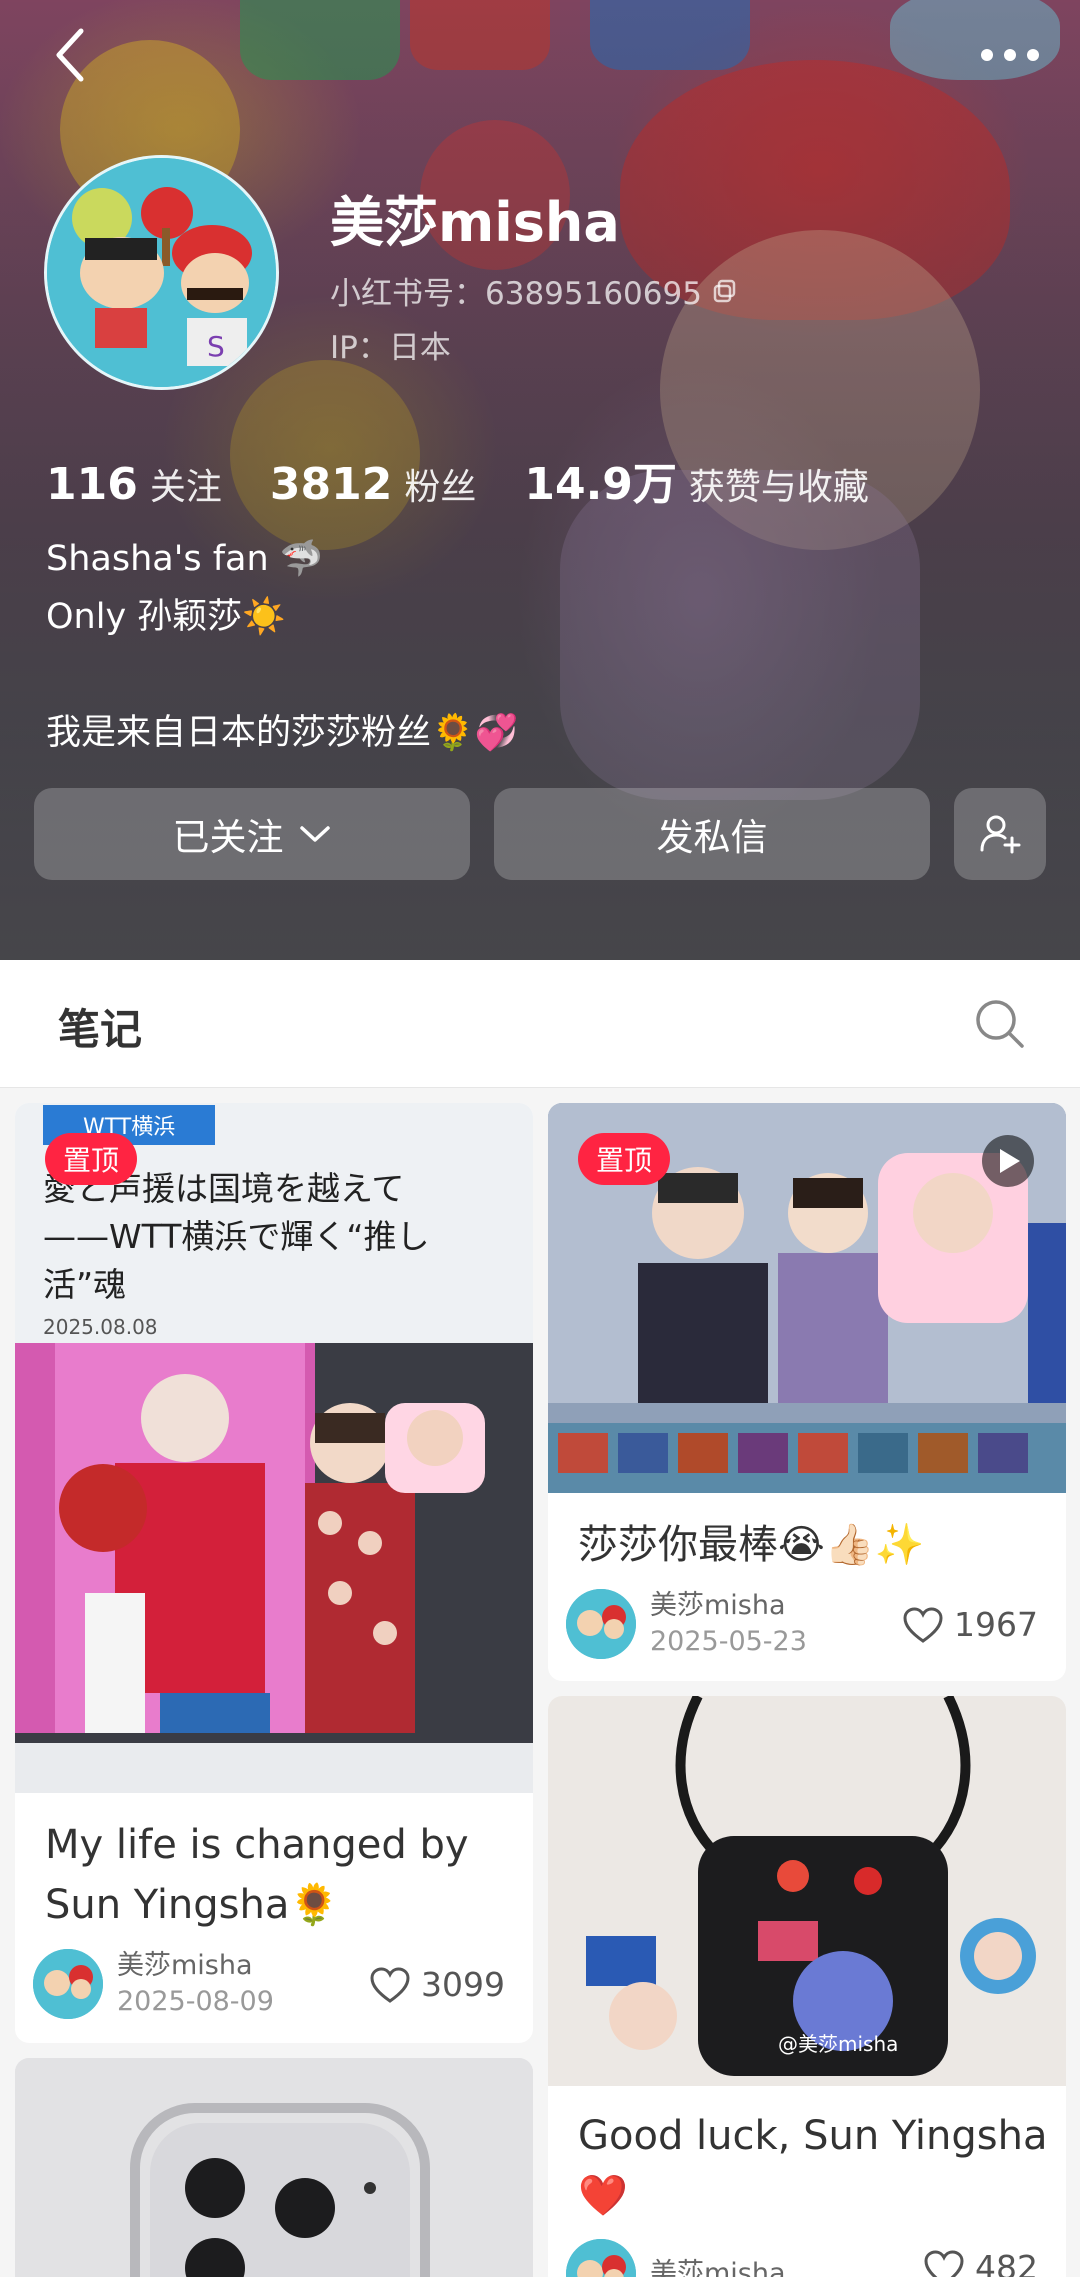 Image resolution: width=1080 pixels, height=2277 pixels. Describe the element at coordinates (712, 837) in the screenshot. I see `send-message-label: 发私信` at that location.